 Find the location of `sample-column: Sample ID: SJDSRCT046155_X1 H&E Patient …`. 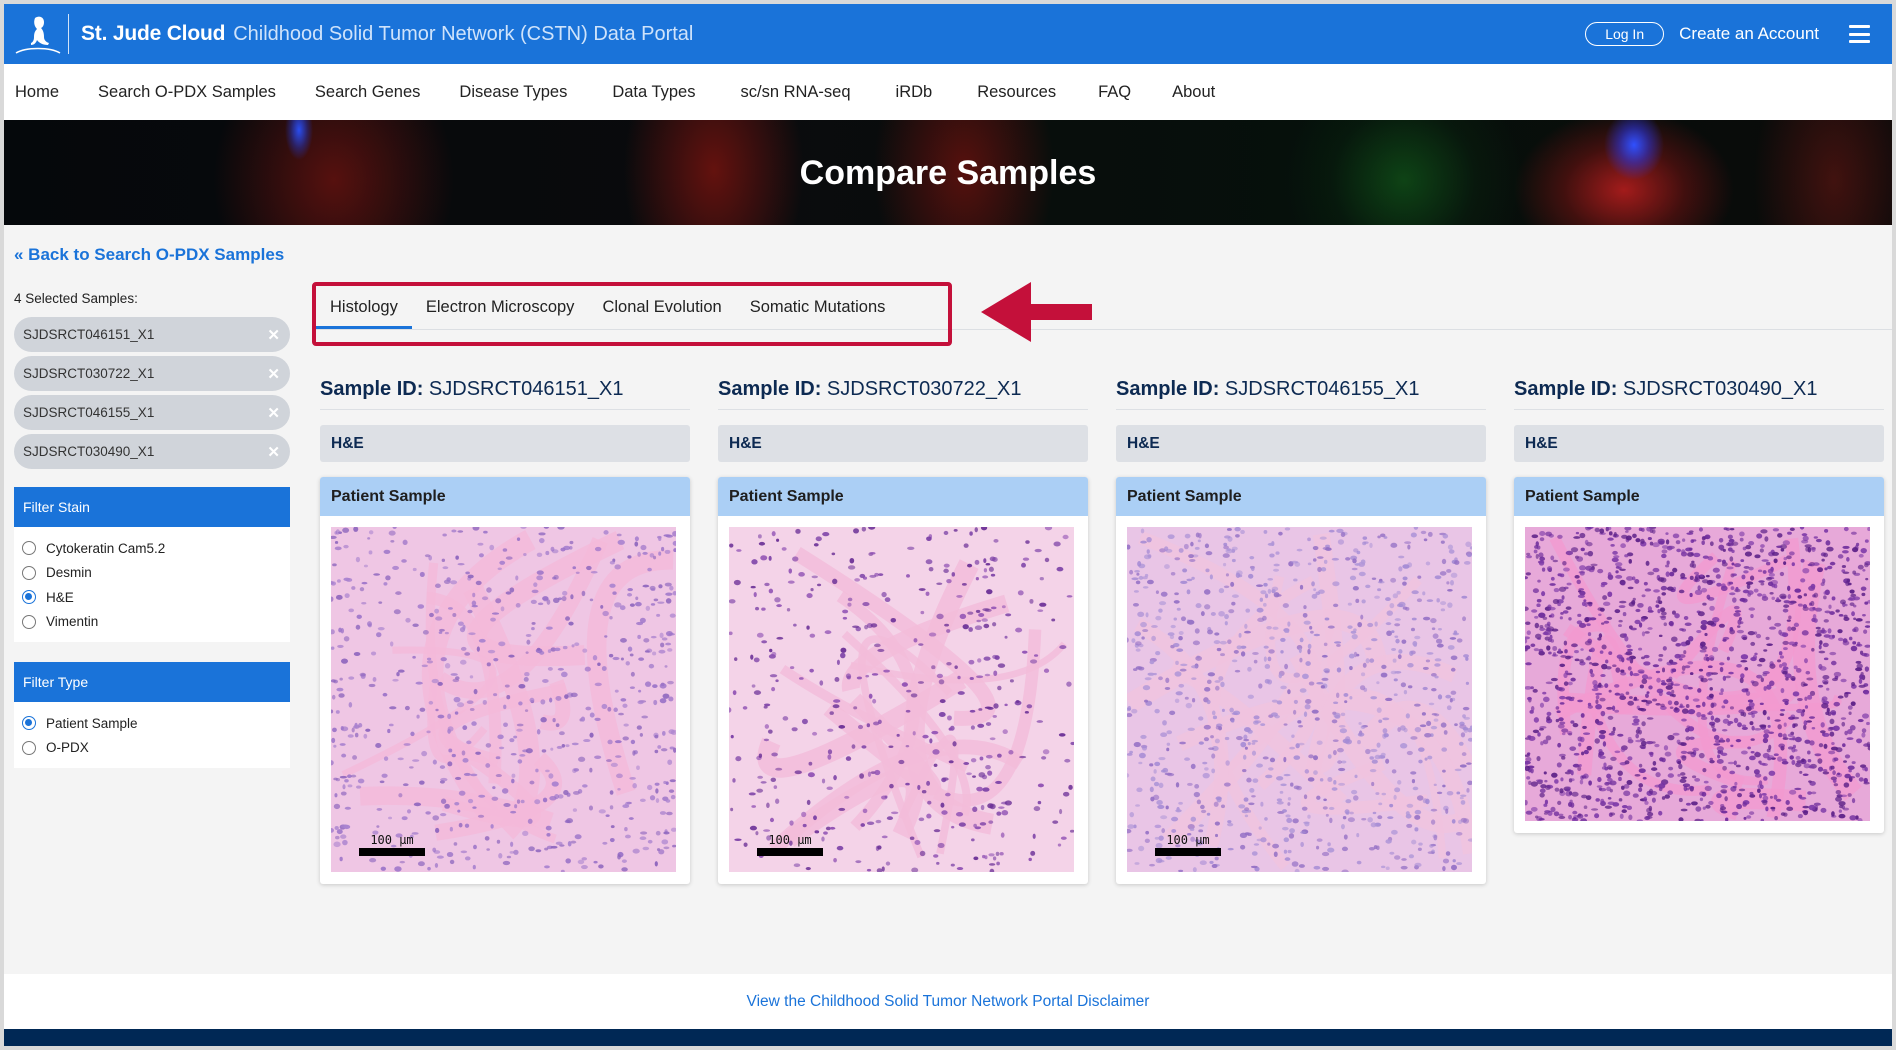

sample-column: Sample ID: SJDSRCT046155_X1 H&E Patient … is located at coordinates (1301, 629).